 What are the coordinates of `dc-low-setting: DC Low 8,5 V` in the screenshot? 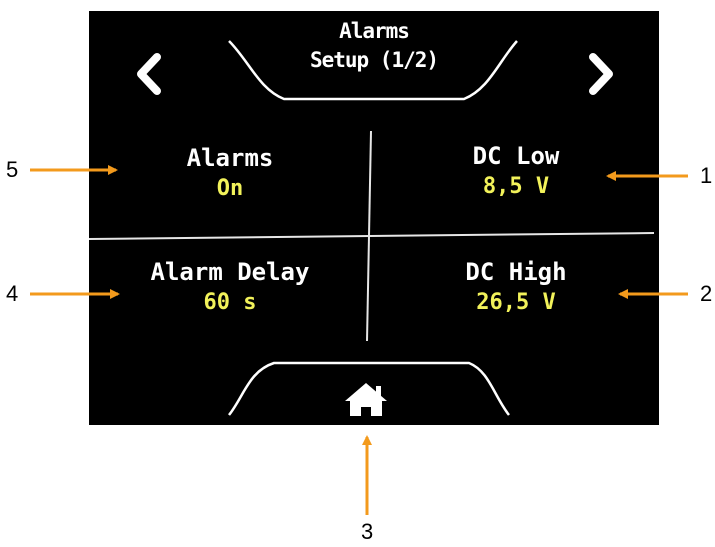 It's located at (516, 172).